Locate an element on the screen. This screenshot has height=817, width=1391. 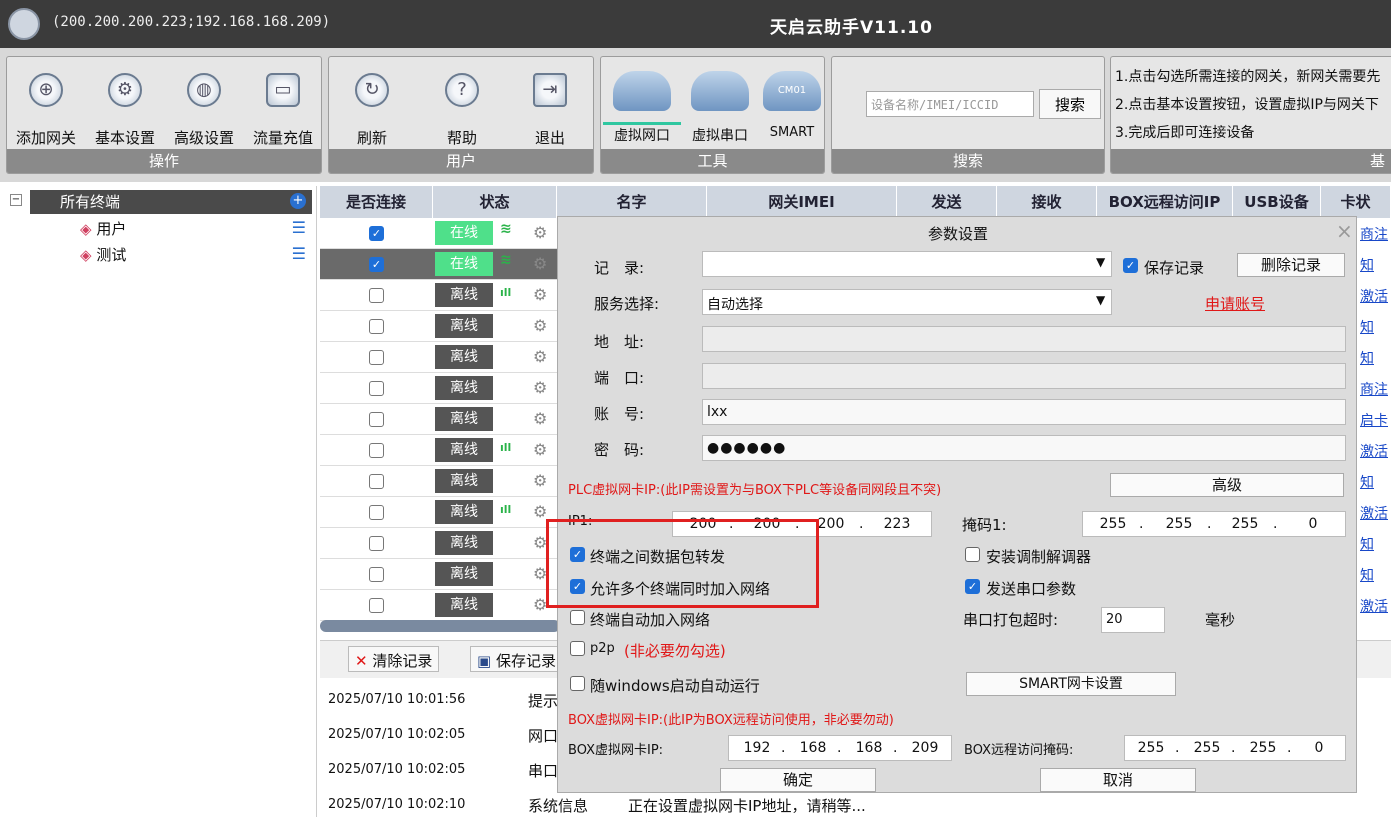
auto-join-checkbox is located at coordinates (577, 617).